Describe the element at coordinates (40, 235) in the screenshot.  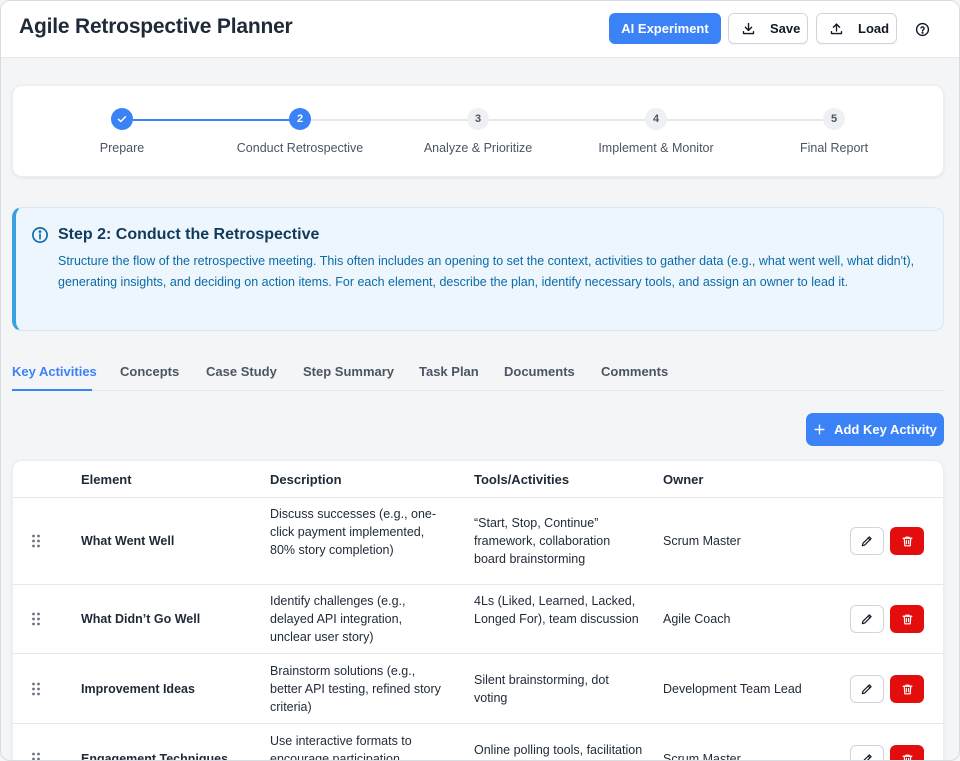
I see `info-icon` at that location.